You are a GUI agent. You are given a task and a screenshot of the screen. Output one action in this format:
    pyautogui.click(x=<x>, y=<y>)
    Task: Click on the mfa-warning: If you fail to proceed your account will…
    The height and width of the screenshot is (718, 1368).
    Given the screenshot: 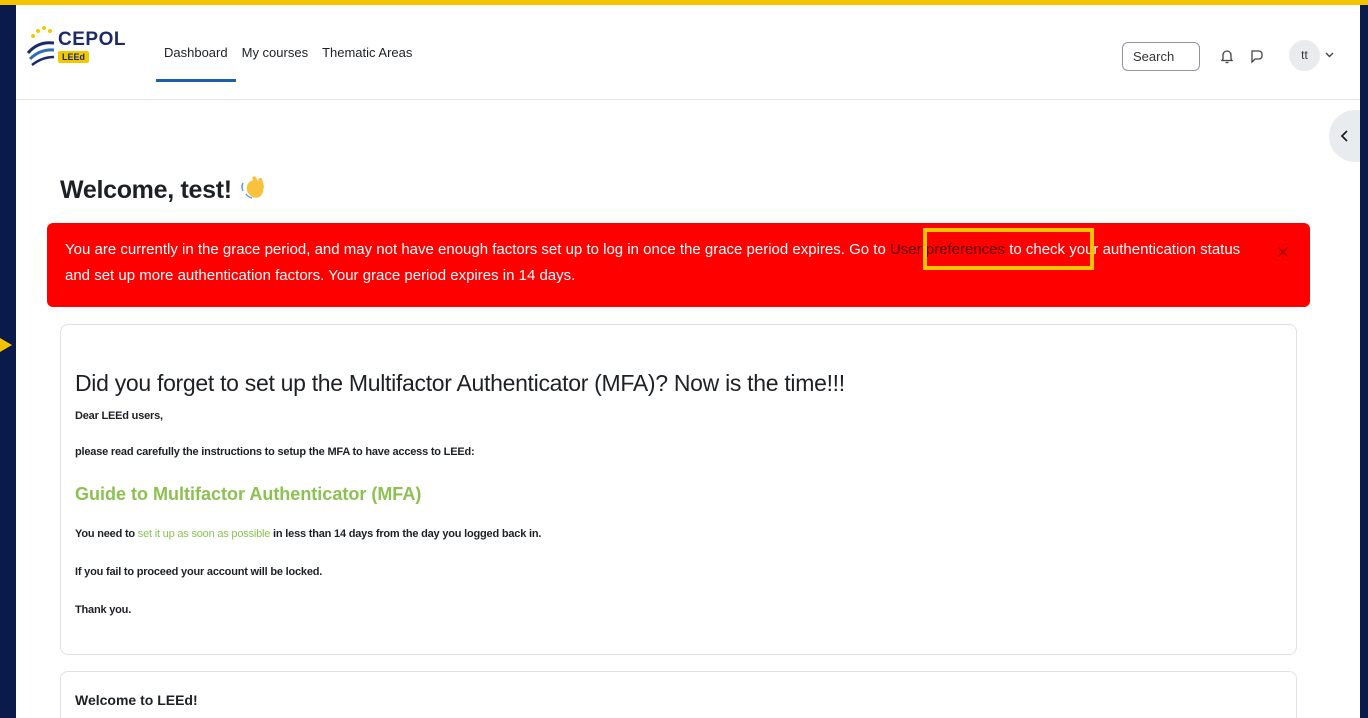 What is the action you would take?
    pyautogui.click(x=199, y=572)
    